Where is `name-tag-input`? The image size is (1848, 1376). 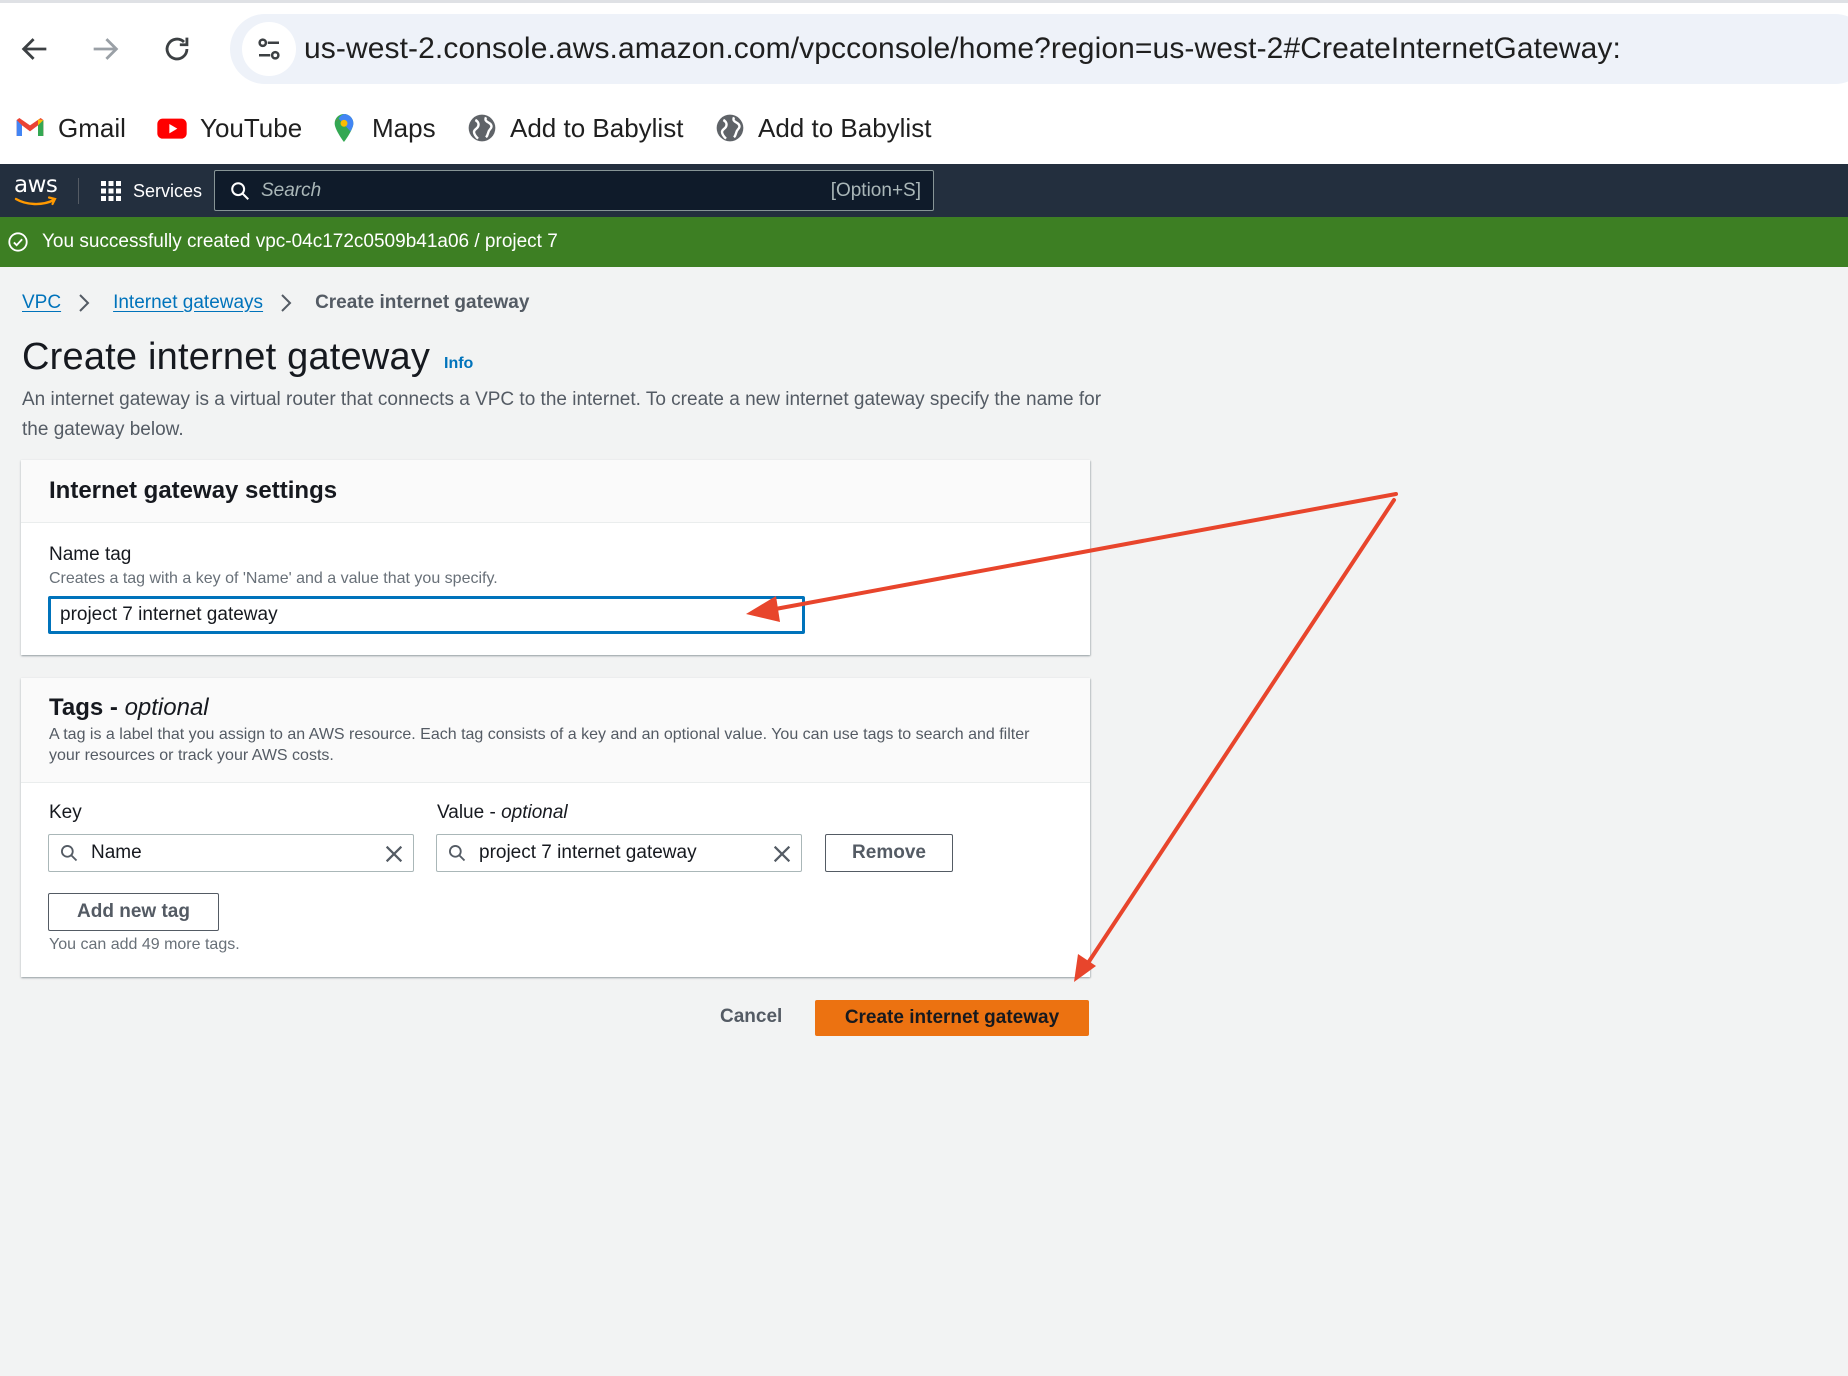
name-tag-input is located at coordinates (426, 615).